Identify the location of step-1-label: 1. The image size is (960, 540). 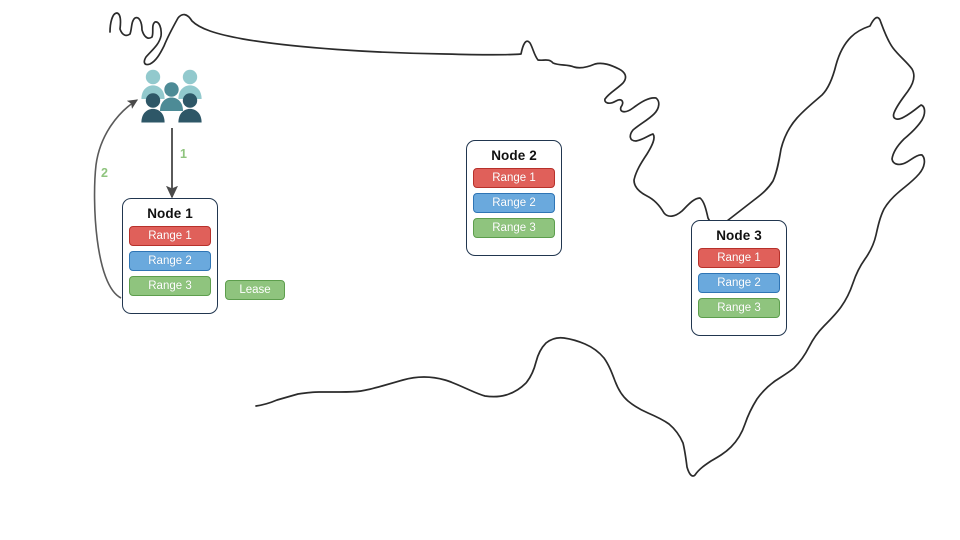
(183, 154).